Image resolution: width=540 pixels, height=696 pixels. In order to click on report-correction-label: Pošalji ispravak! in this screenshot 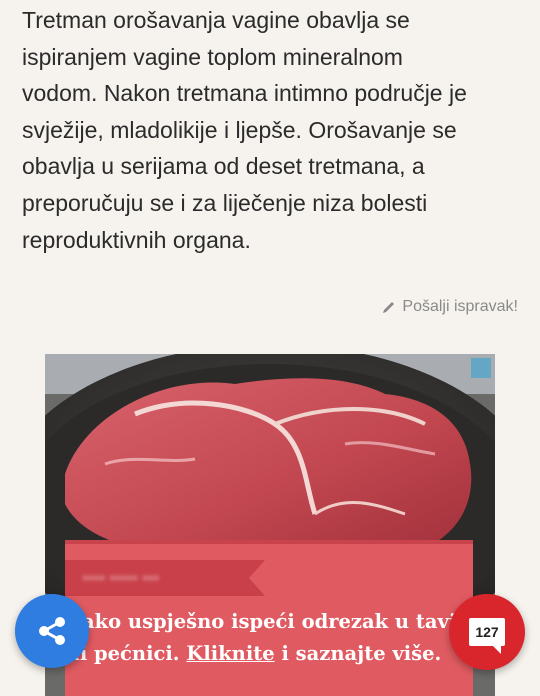, I will do `click(460, 306)`.